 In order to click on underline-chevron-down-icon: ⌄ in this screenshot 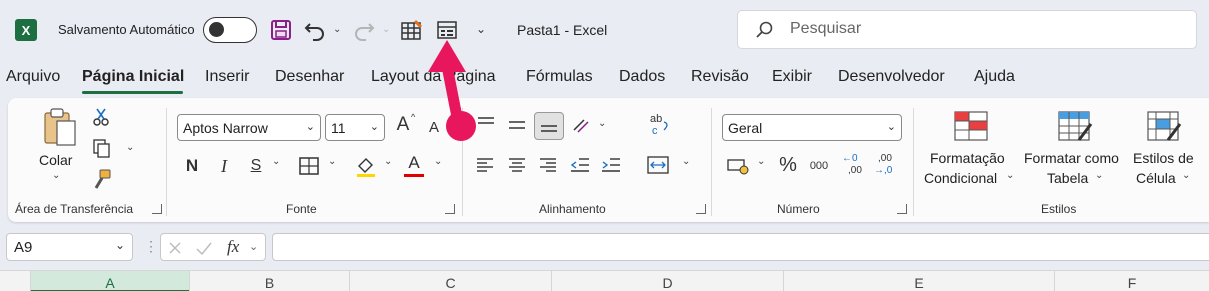, I will do `click(276, 161)`.